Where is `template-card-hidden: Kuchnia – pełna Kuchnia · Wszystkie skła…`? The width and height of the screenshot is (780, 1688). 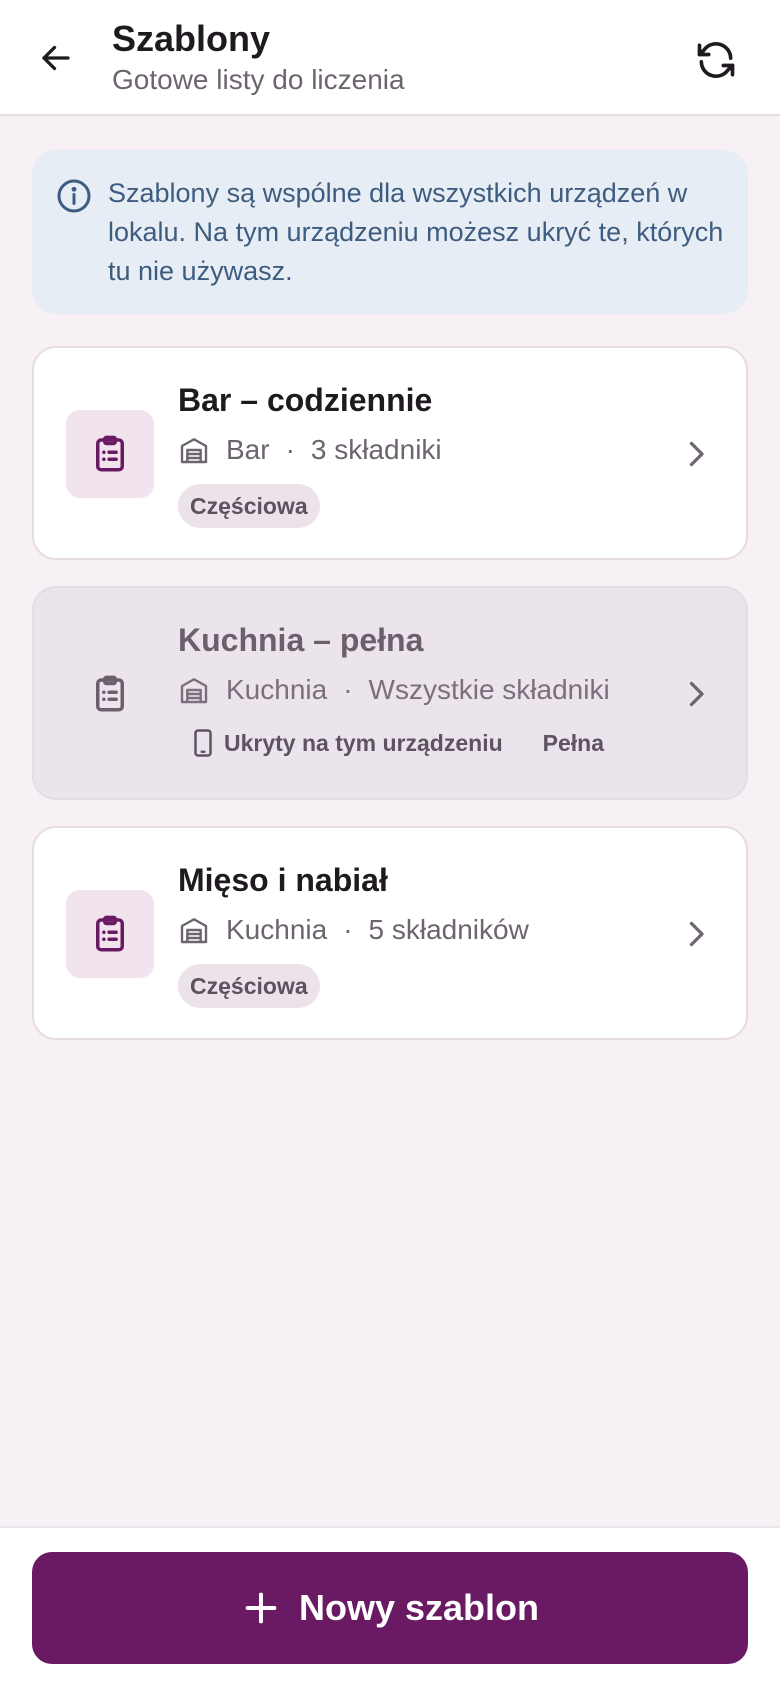 template-card-hidden: Kuchnia – pełna Kuchnia · Wszystkie skła… is located at coordinates (390, 693).